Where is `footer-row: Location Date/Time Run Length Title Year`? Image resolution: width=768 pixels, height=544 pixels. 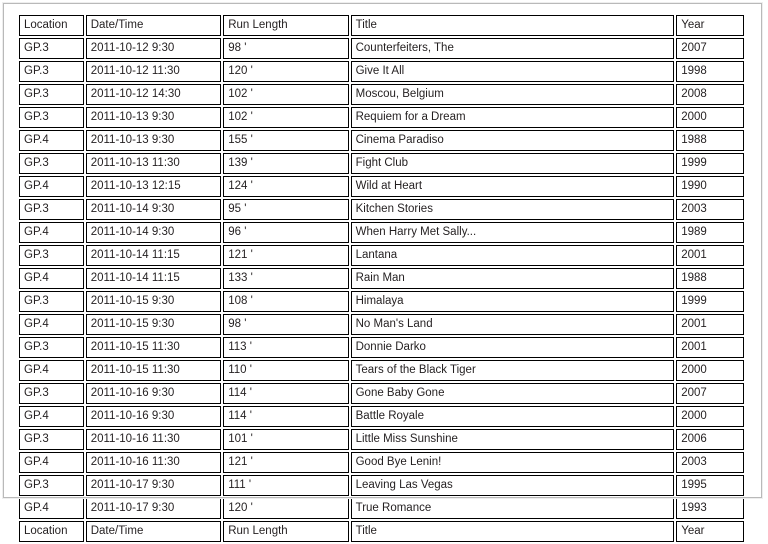 footer-row: Location Date/Time Run Length Title Year is located at coordinates (381, 531).